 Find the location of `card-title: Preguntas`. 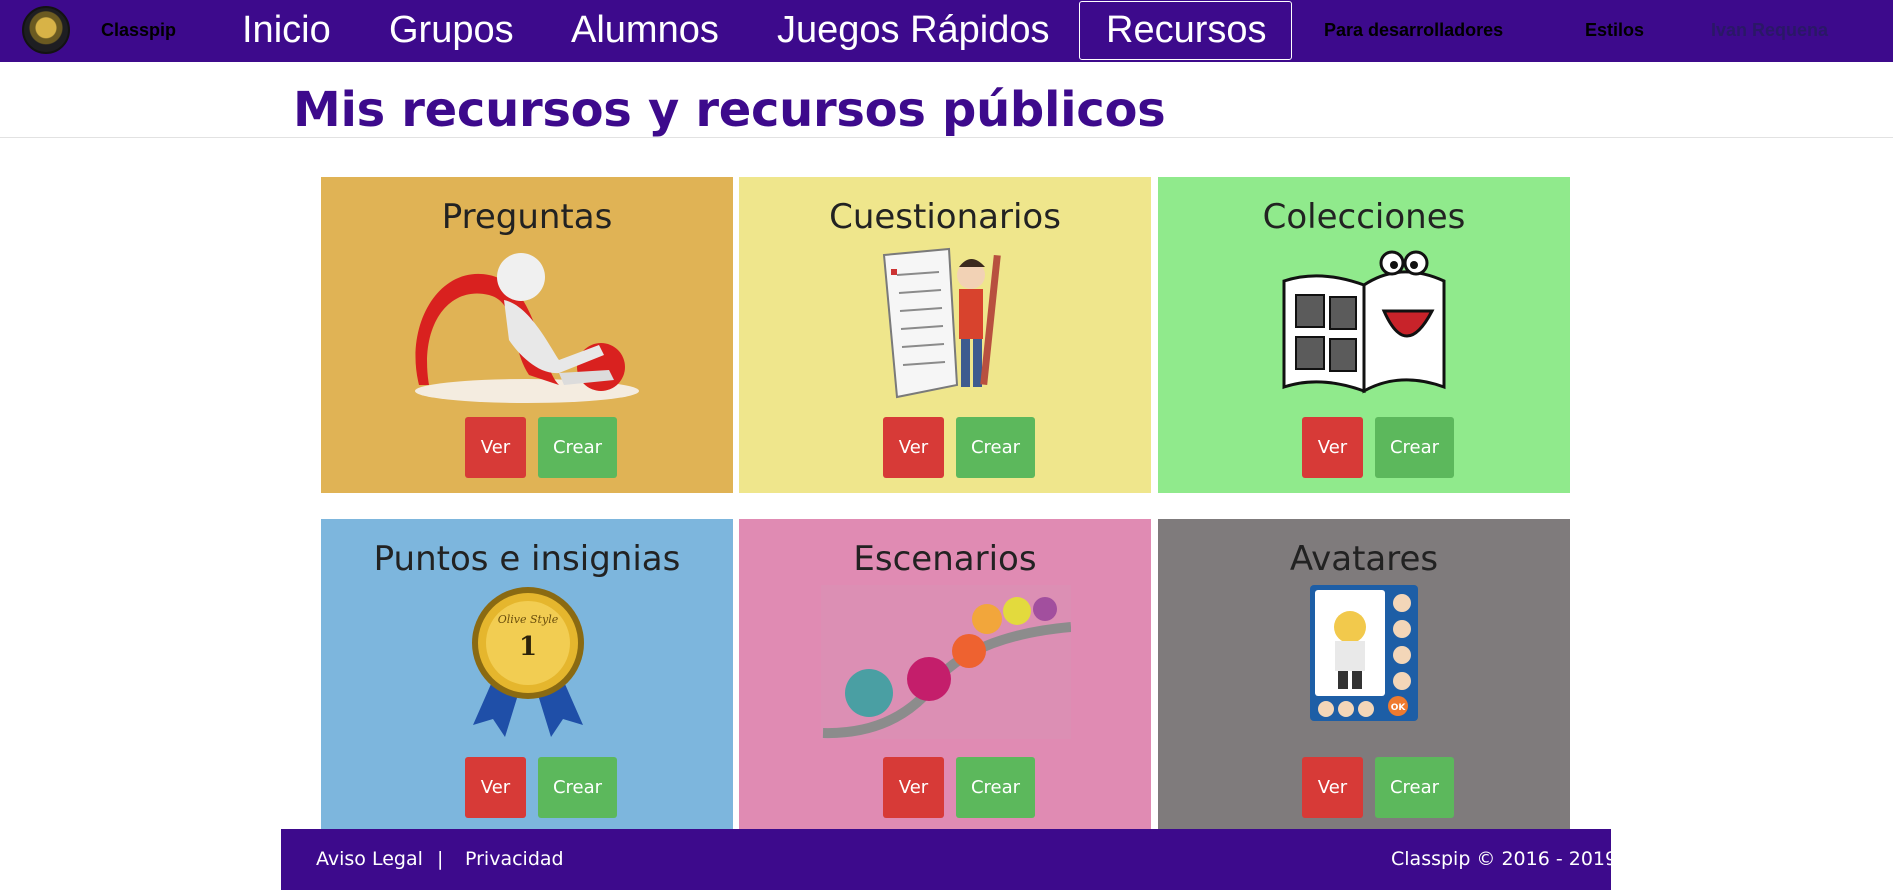

card-title: Preguntas is located at coordinates (527, 217).